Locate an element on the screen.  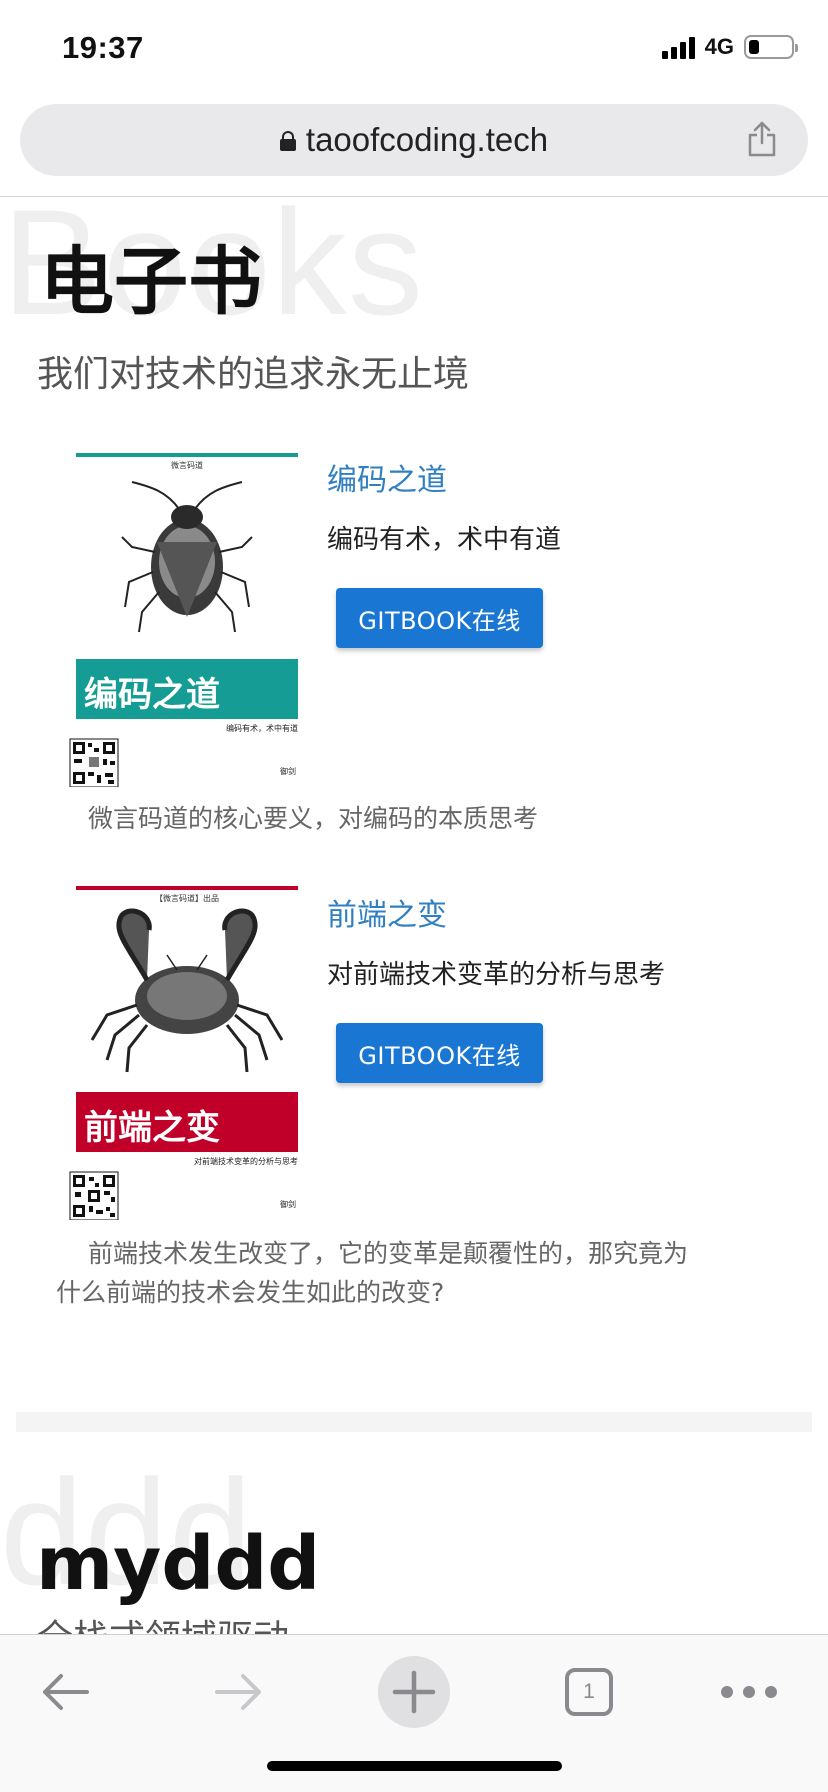
battery-level is located at coordinates (754, 47).